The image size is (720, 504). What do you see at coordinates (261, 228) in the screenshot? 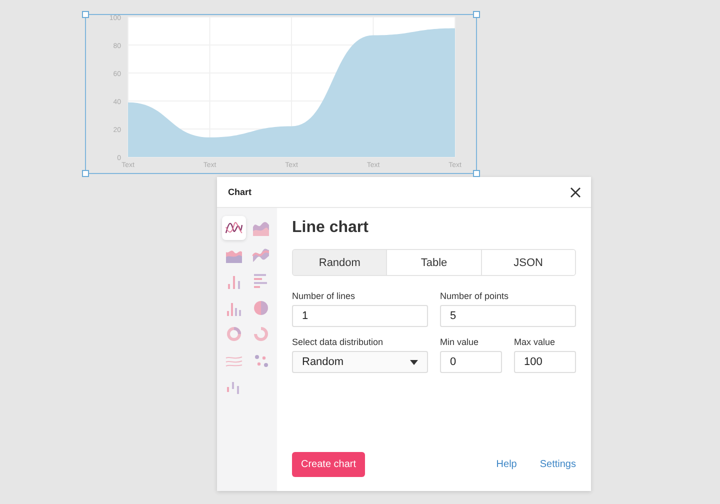
I see `area-chart-icon` at bounding box center [261, 228].